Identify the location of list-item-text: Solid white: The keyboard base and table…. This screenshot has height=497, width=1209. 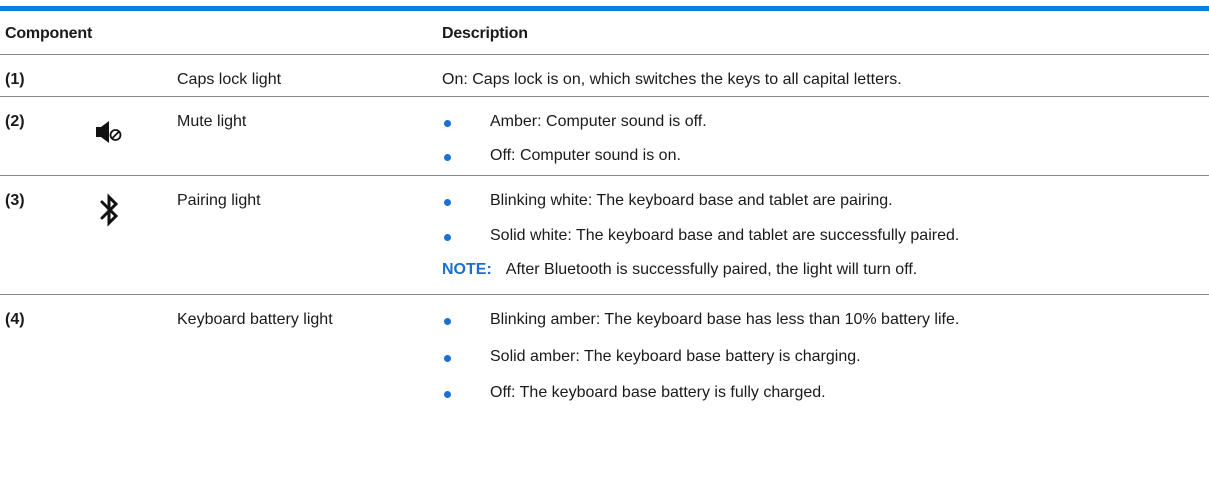
(725, 235).